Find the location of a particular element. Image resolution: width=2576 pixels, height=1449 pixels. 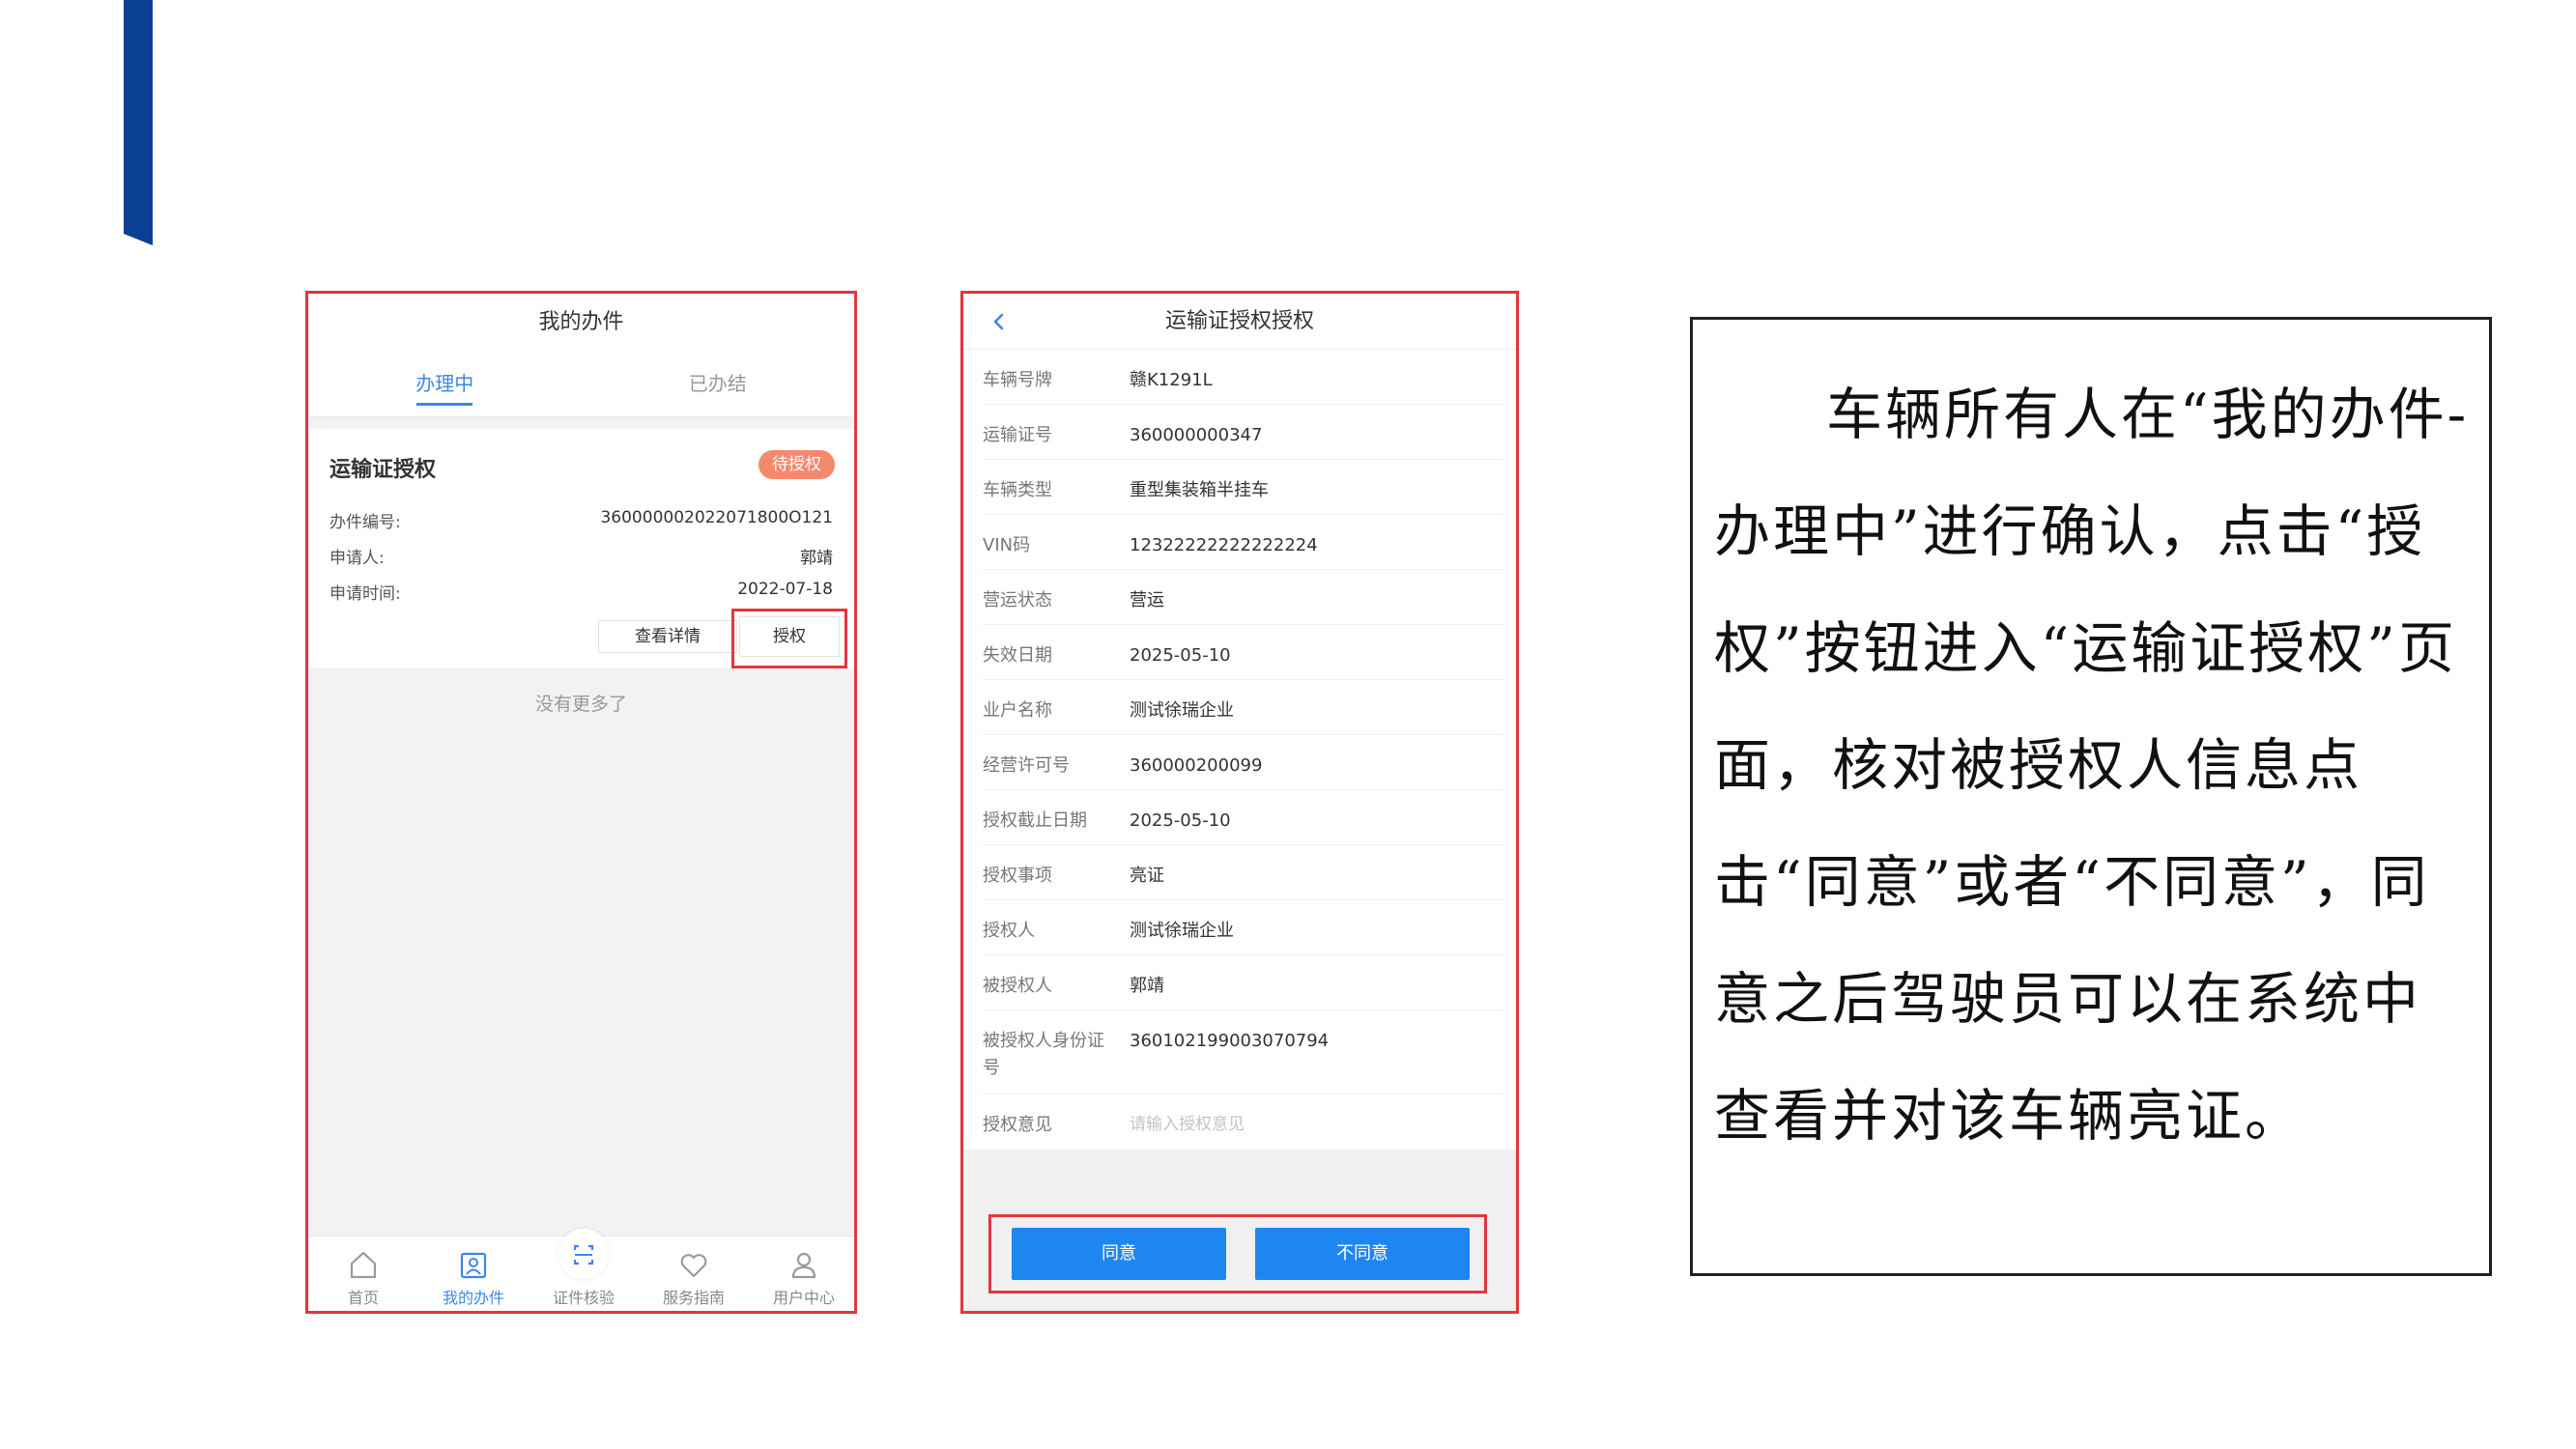

tabbar-label: 用户中心 is located at coordinates (804, 1298).